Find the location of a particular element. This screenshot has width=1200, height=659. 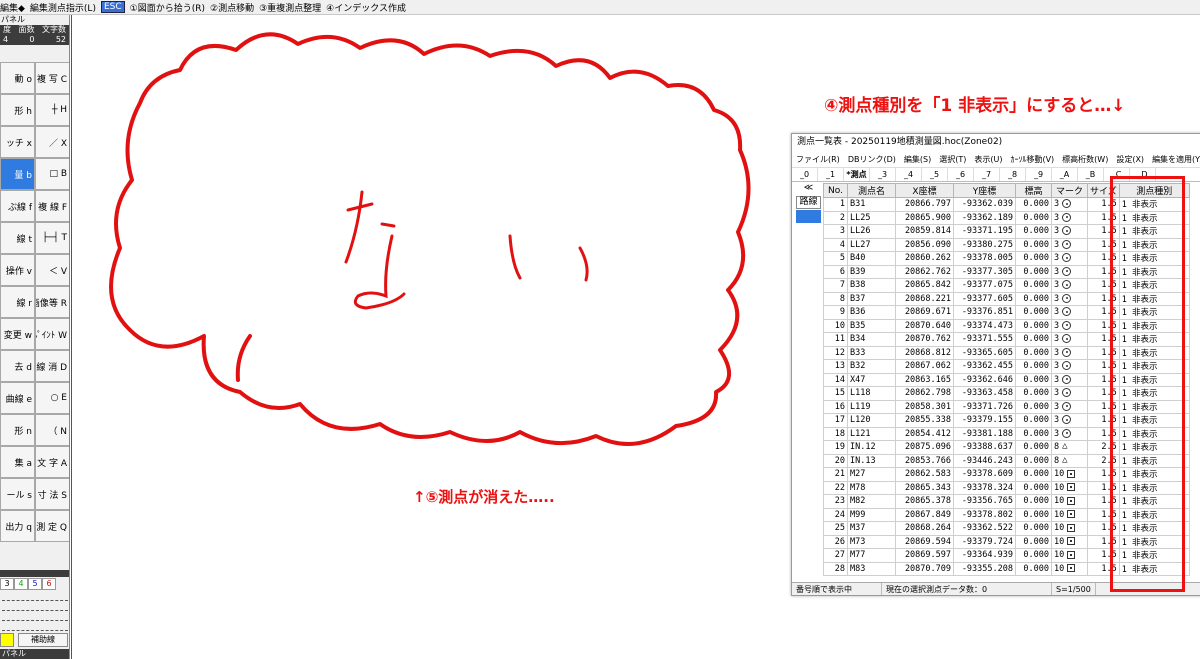

tool-button: □ B is located at coordinates (52, 174).